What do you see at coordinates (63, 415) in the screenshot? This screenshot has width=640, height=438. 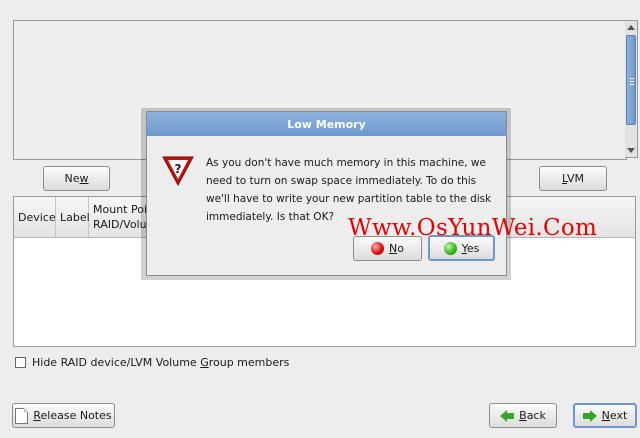 I see `release-notes-button: Release Notes` at bounding box center [63, 415].